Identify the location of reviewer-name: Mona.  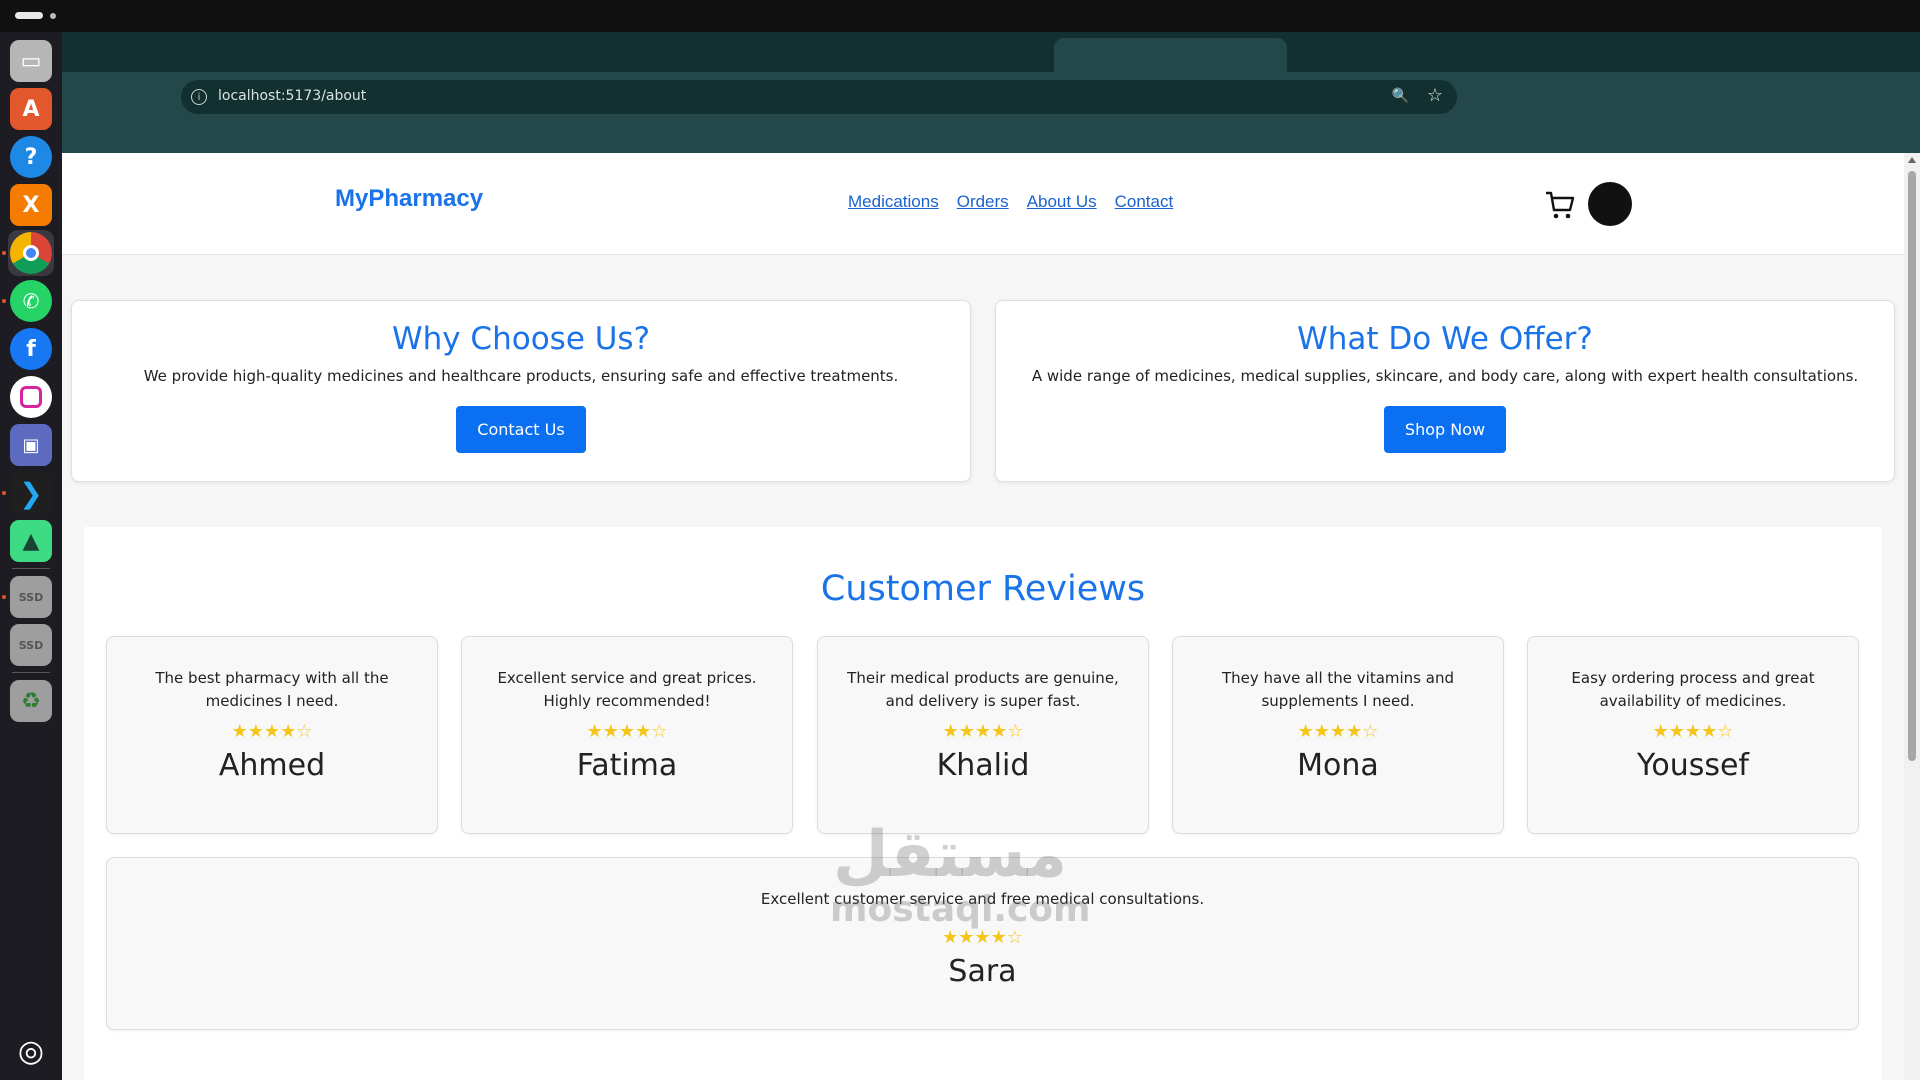
(1338, 765).